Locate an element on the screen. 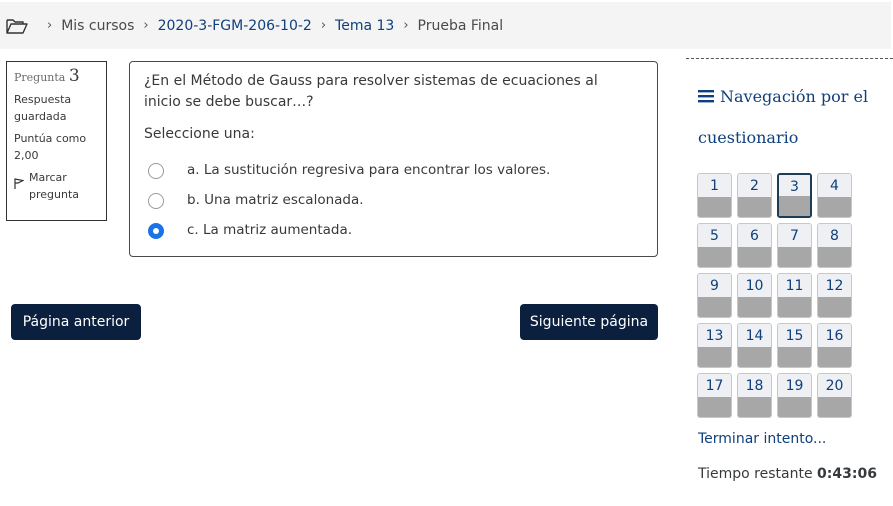 The height and width of the screenshot is (506, 893). quiz-nav-question-button: 19 is located at coordinates (794, 395).